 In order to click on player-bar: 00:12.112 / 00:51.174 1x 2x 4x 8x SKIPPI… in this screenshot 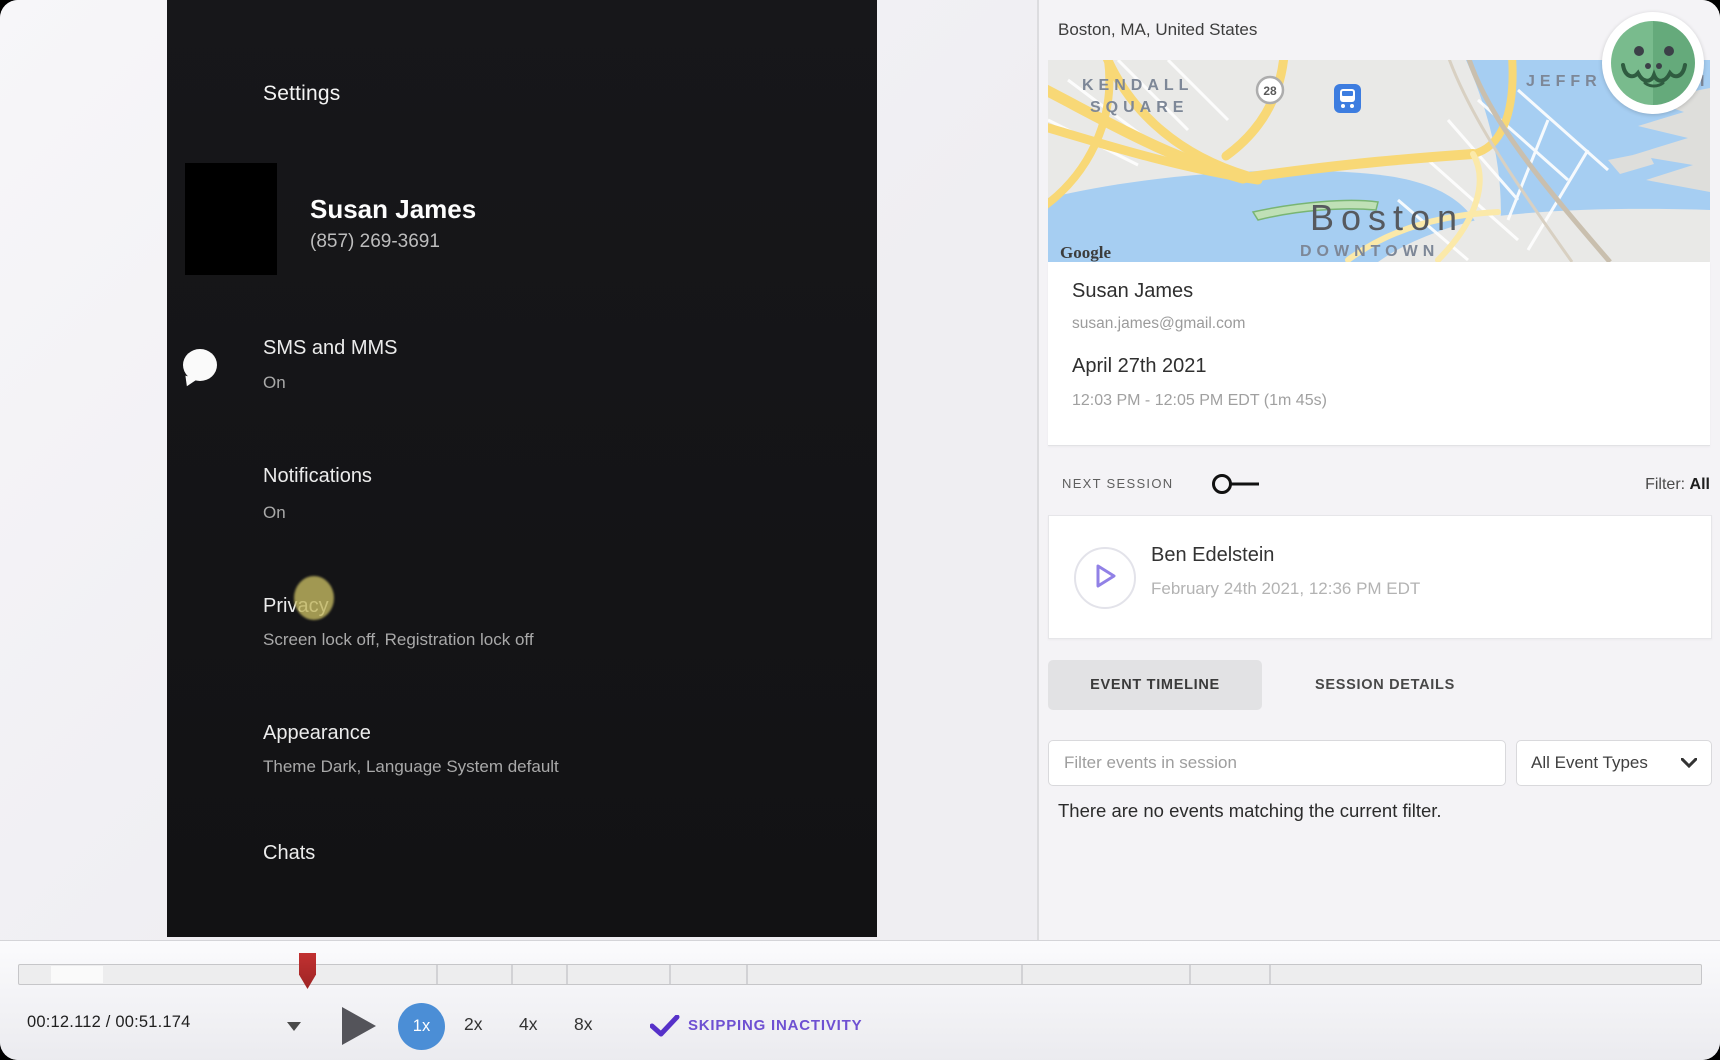, I will do `click(860, 1000)`.